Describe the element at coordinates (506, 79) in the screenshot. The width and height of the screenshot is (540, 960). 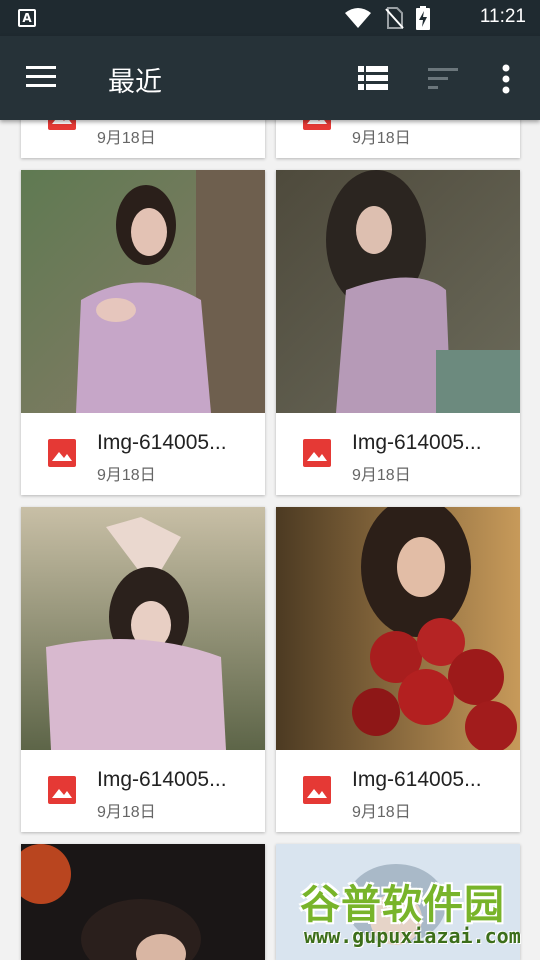
I see `more-options-icon` at that location.